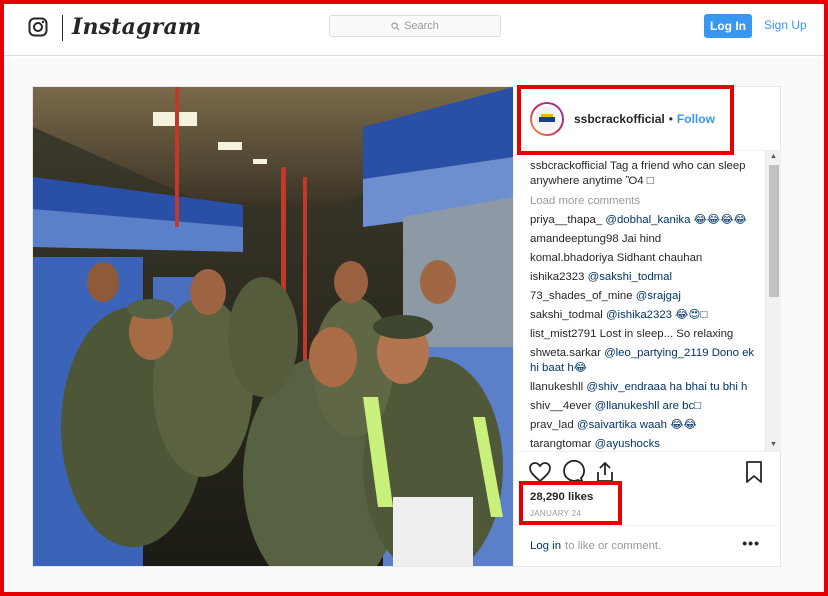 The image size is (828, 596). What do you see at coordinates (62, 28) in the screenshot?
I see `header-divider` at bounding box center [62, 28].